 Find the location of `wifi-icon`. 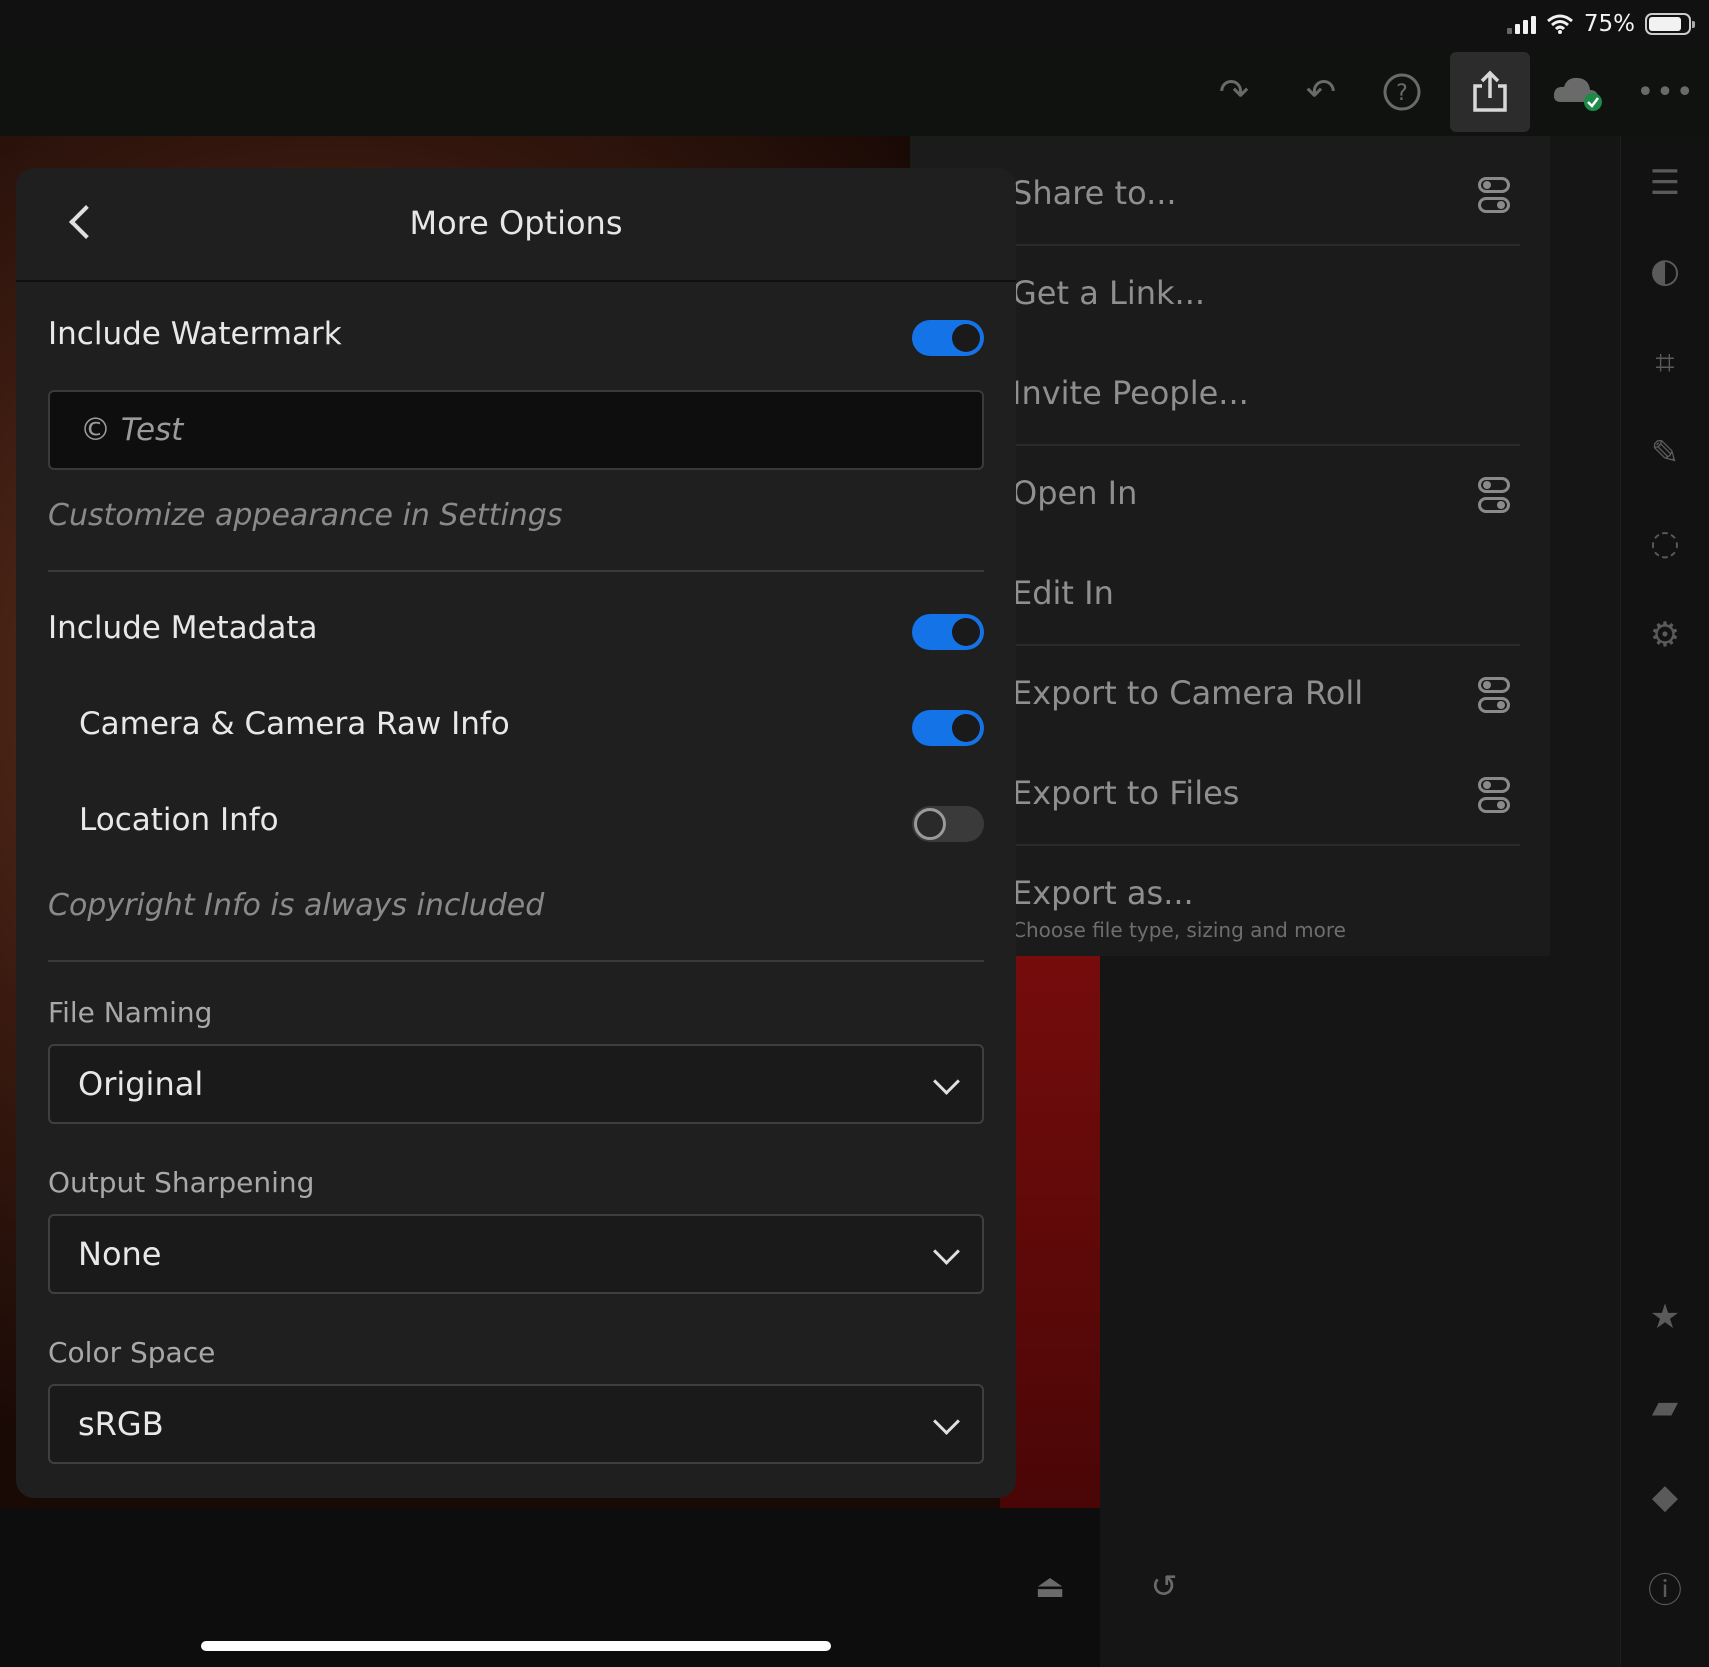

wifi-icon is located at coordinates (1559, 24).